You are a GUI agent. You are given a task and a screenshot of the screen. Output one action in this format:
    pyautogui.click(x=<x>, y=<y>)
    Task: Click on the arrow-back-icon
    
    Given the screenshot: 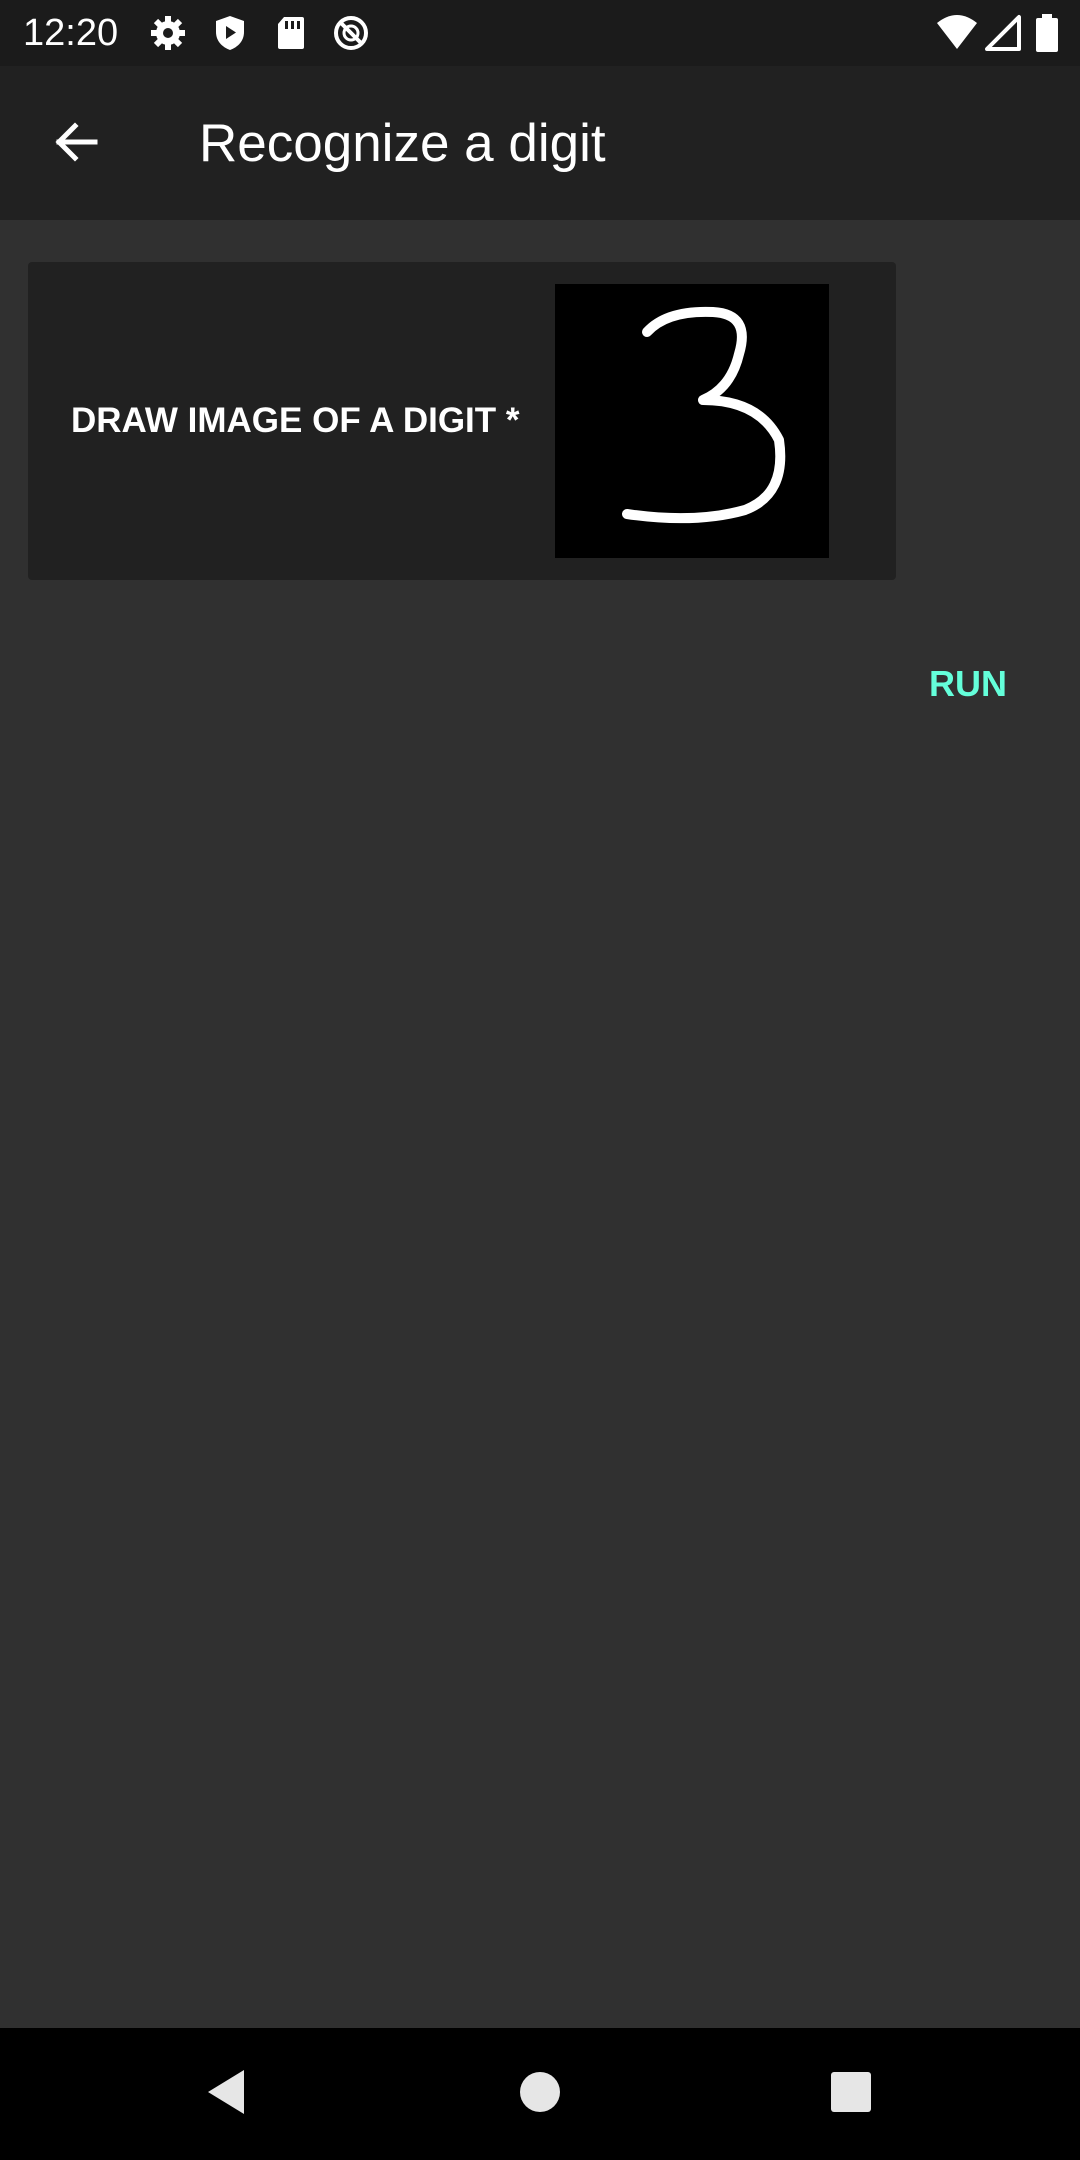 What is the action you would take?
    pyautogui.click(x=76, y=144)
    